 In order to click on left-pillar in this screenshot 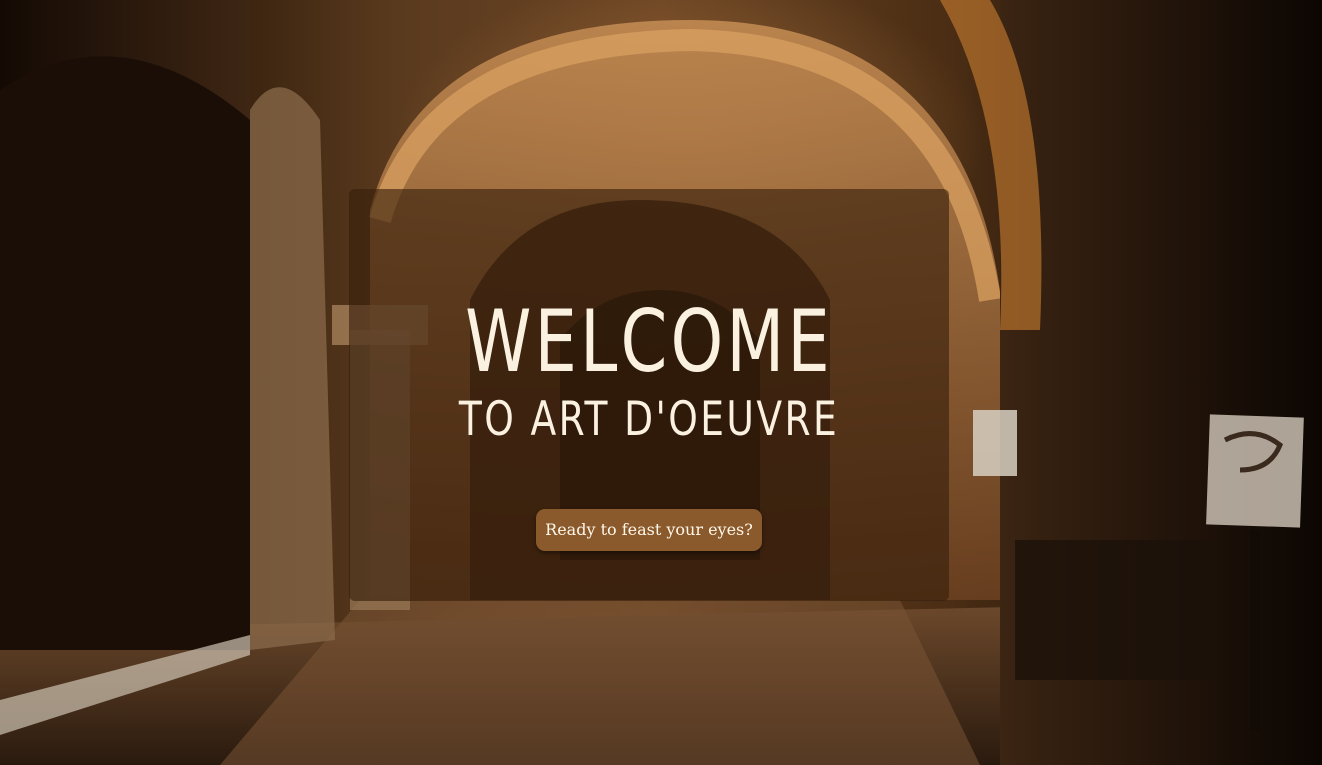, I will do `click(292, 369)`.